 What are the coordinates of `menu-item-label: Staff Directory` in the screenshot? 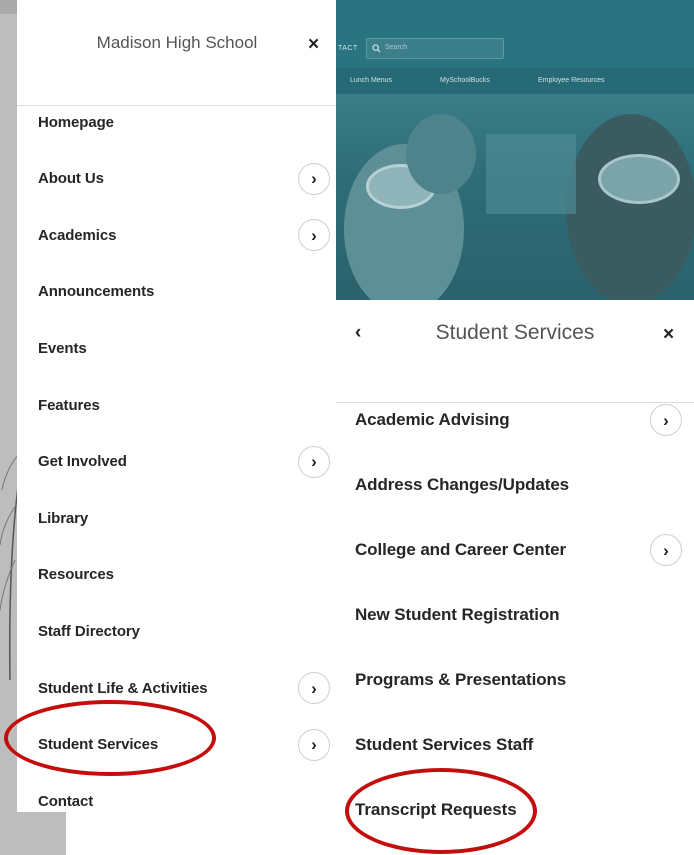 It's located at (89, 631).